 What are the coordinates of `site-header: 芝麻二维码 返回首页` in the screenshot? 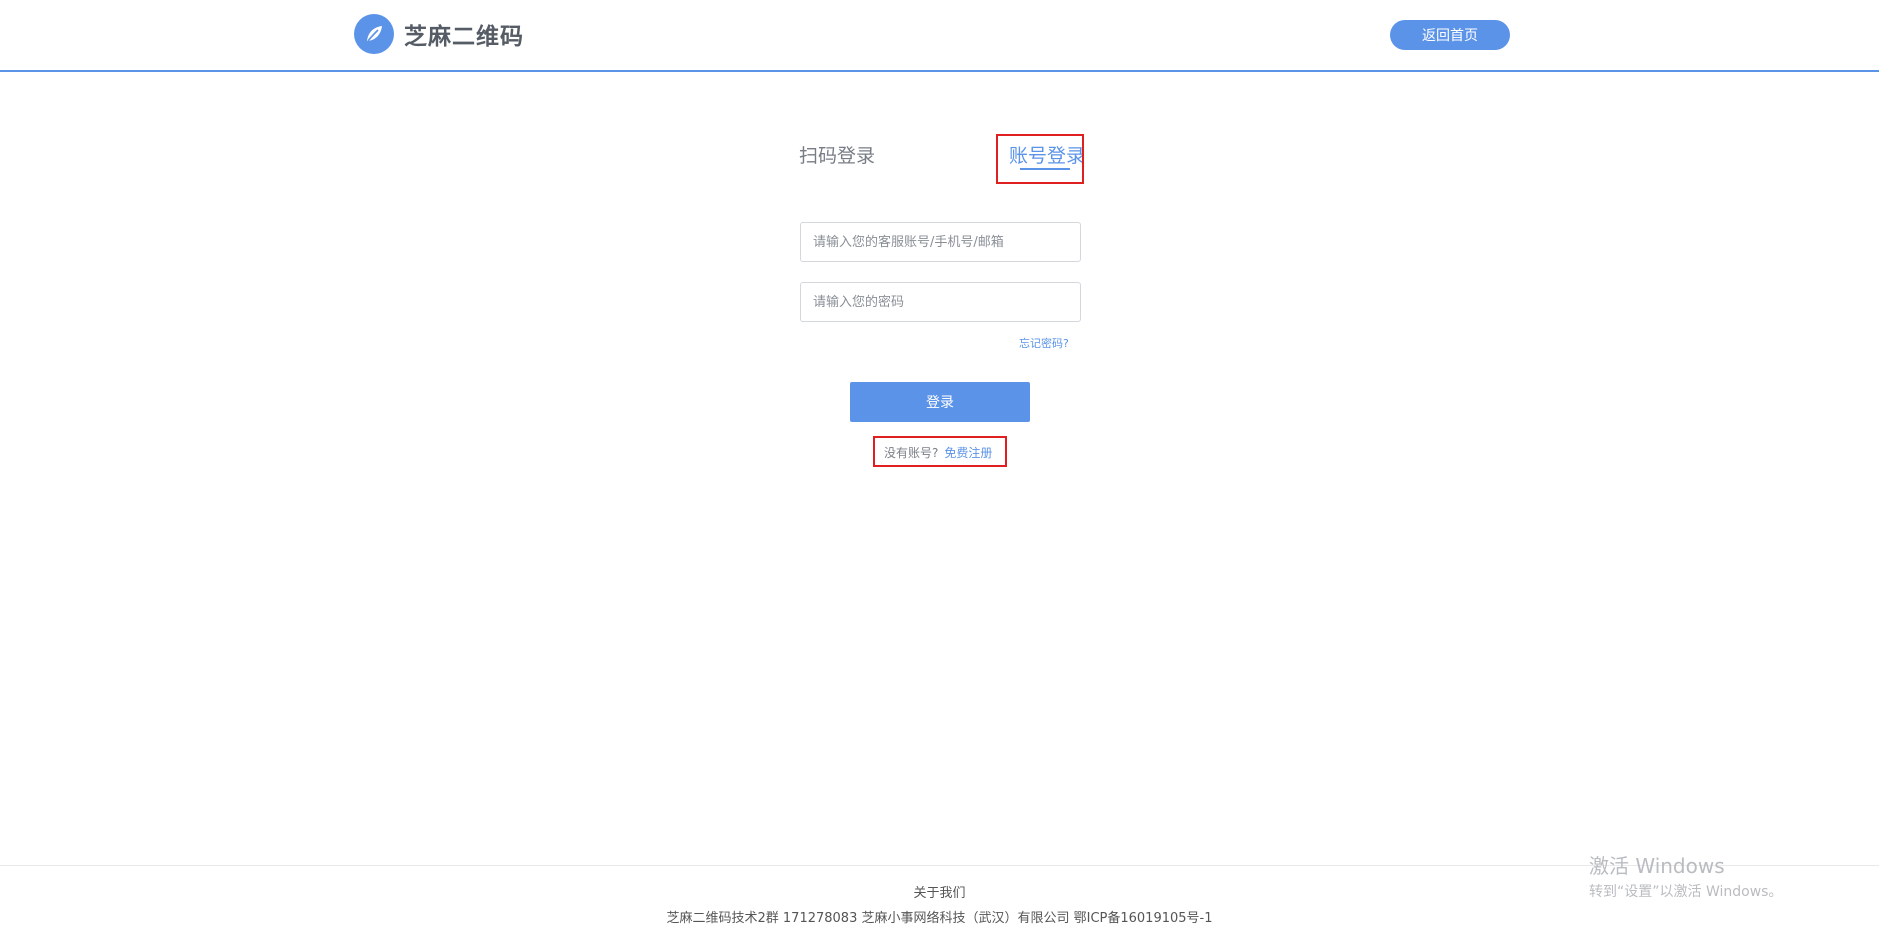 It's located at (939, 36).